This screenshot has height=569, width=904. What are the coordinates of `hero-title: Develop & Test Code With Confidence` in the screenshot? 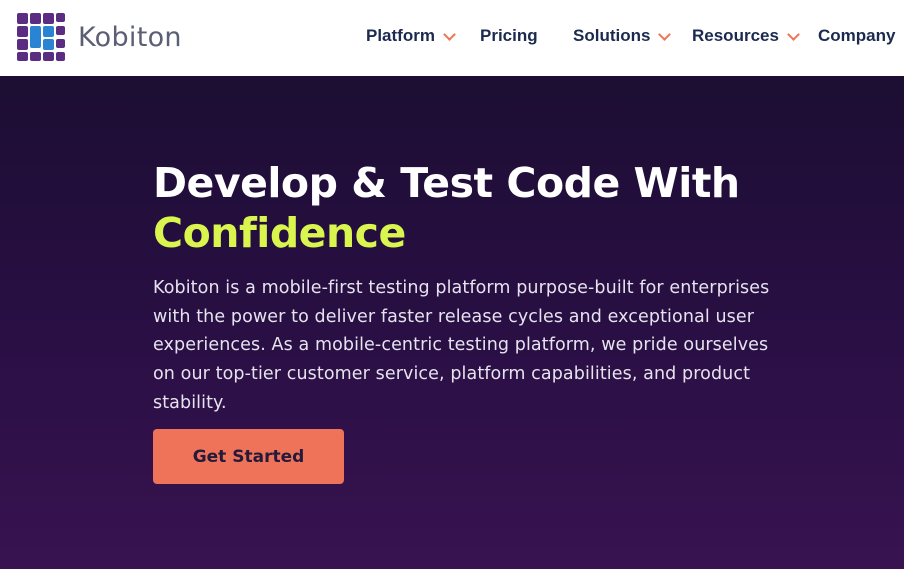 It's located at (503, 208).